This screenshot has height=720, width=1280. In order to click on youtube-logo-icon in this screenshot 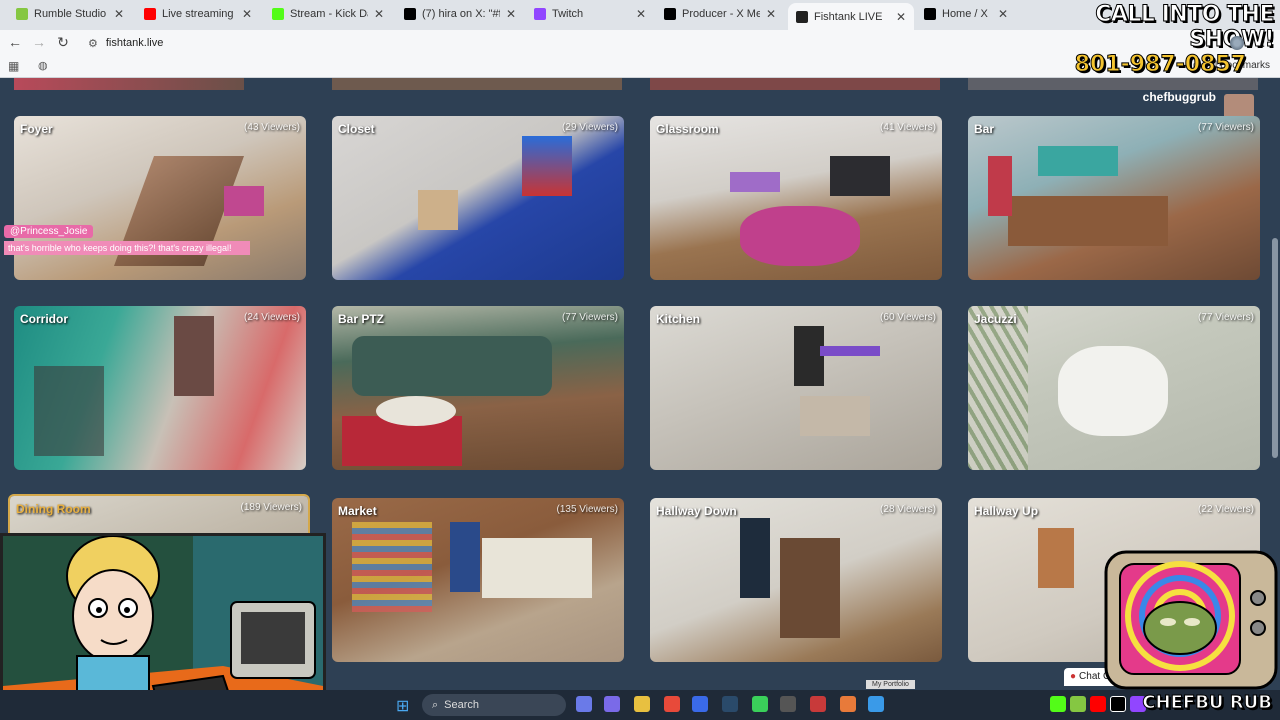, I will do `click(1098, 704)`.